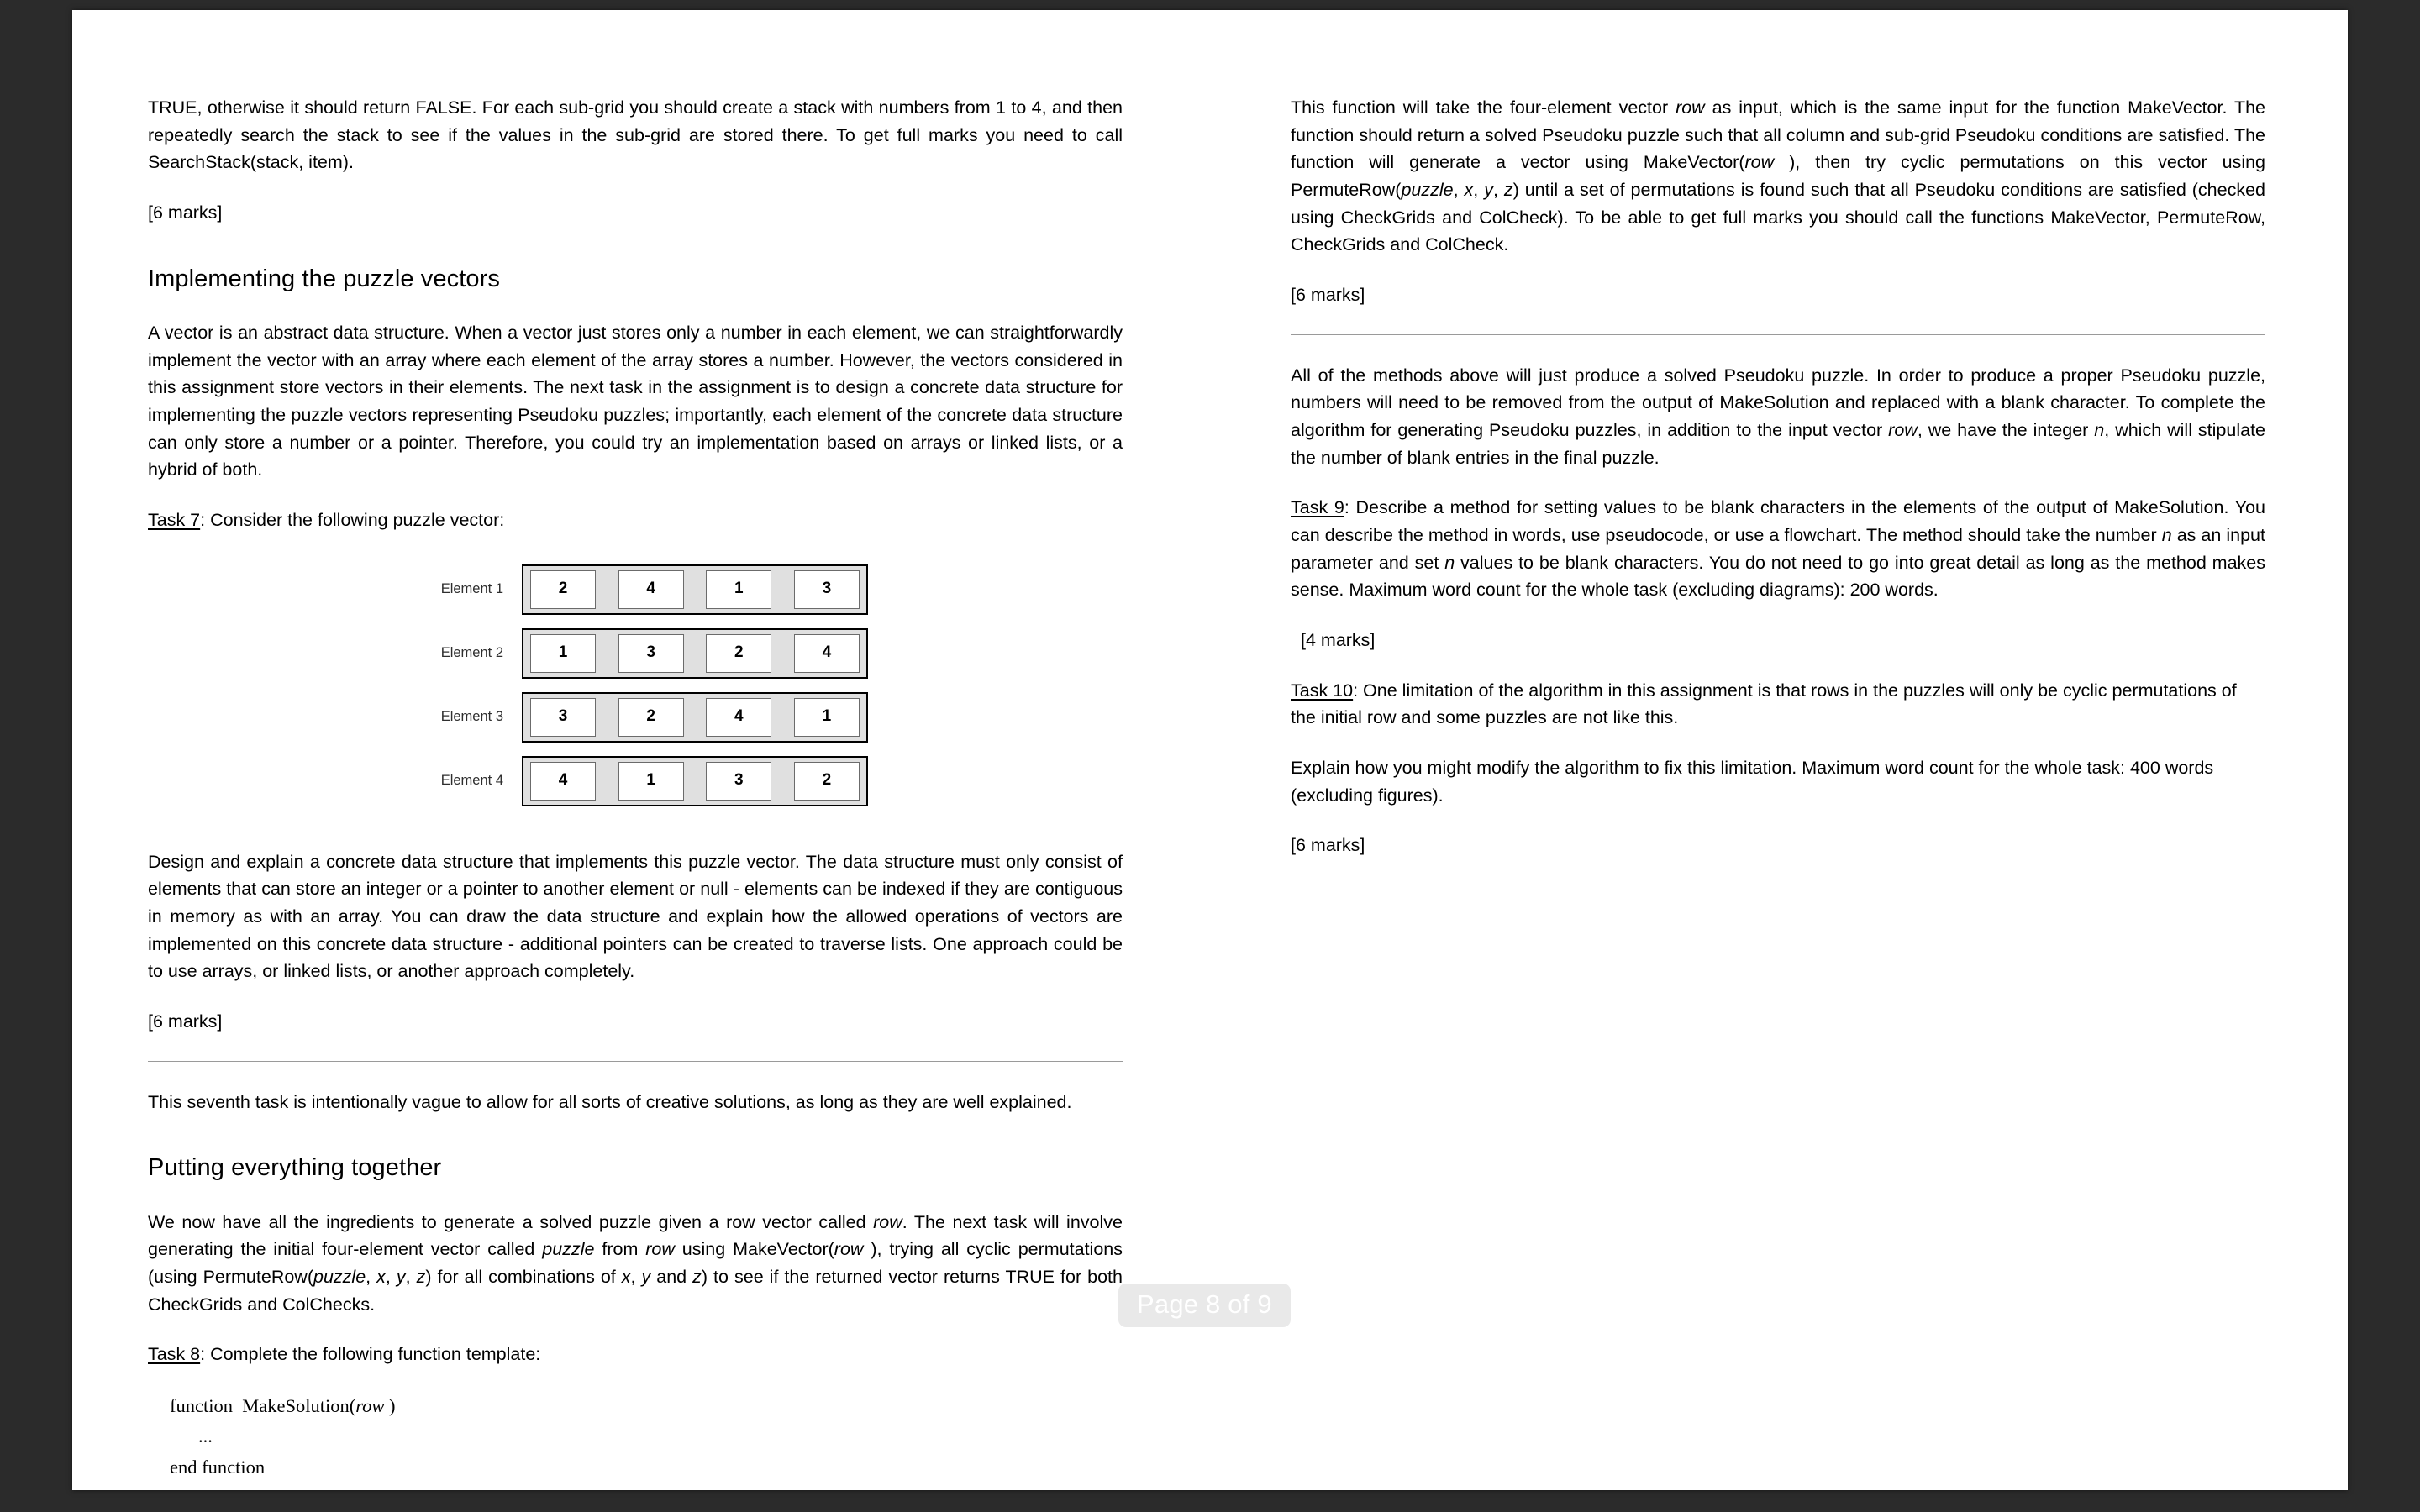 This screenshot has width=2420, height=1512. What do you see at coordinates (1328, 845) in the screenshot?
I see `marks-task10: [6 marks]` at bounding box center [1328, 845].